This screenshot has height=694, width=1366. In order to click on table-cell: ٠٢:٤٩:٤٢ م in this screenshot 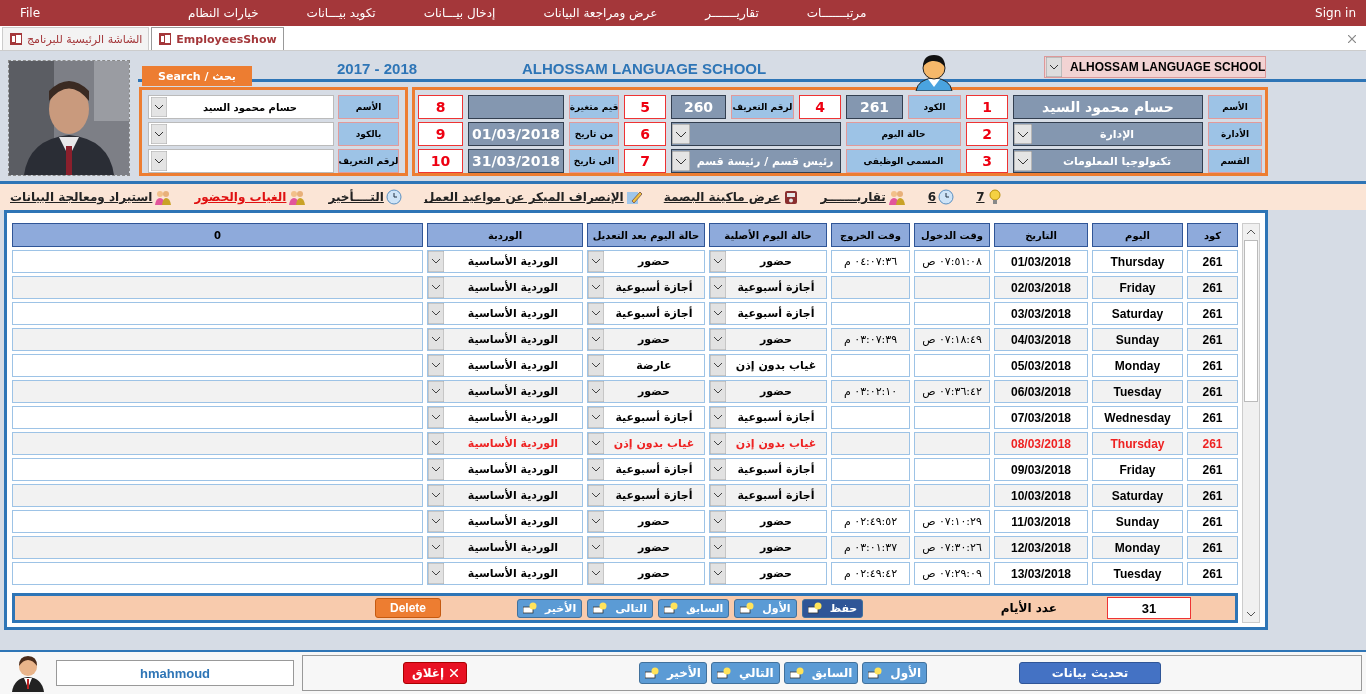, I will do `click(870, 574)`.